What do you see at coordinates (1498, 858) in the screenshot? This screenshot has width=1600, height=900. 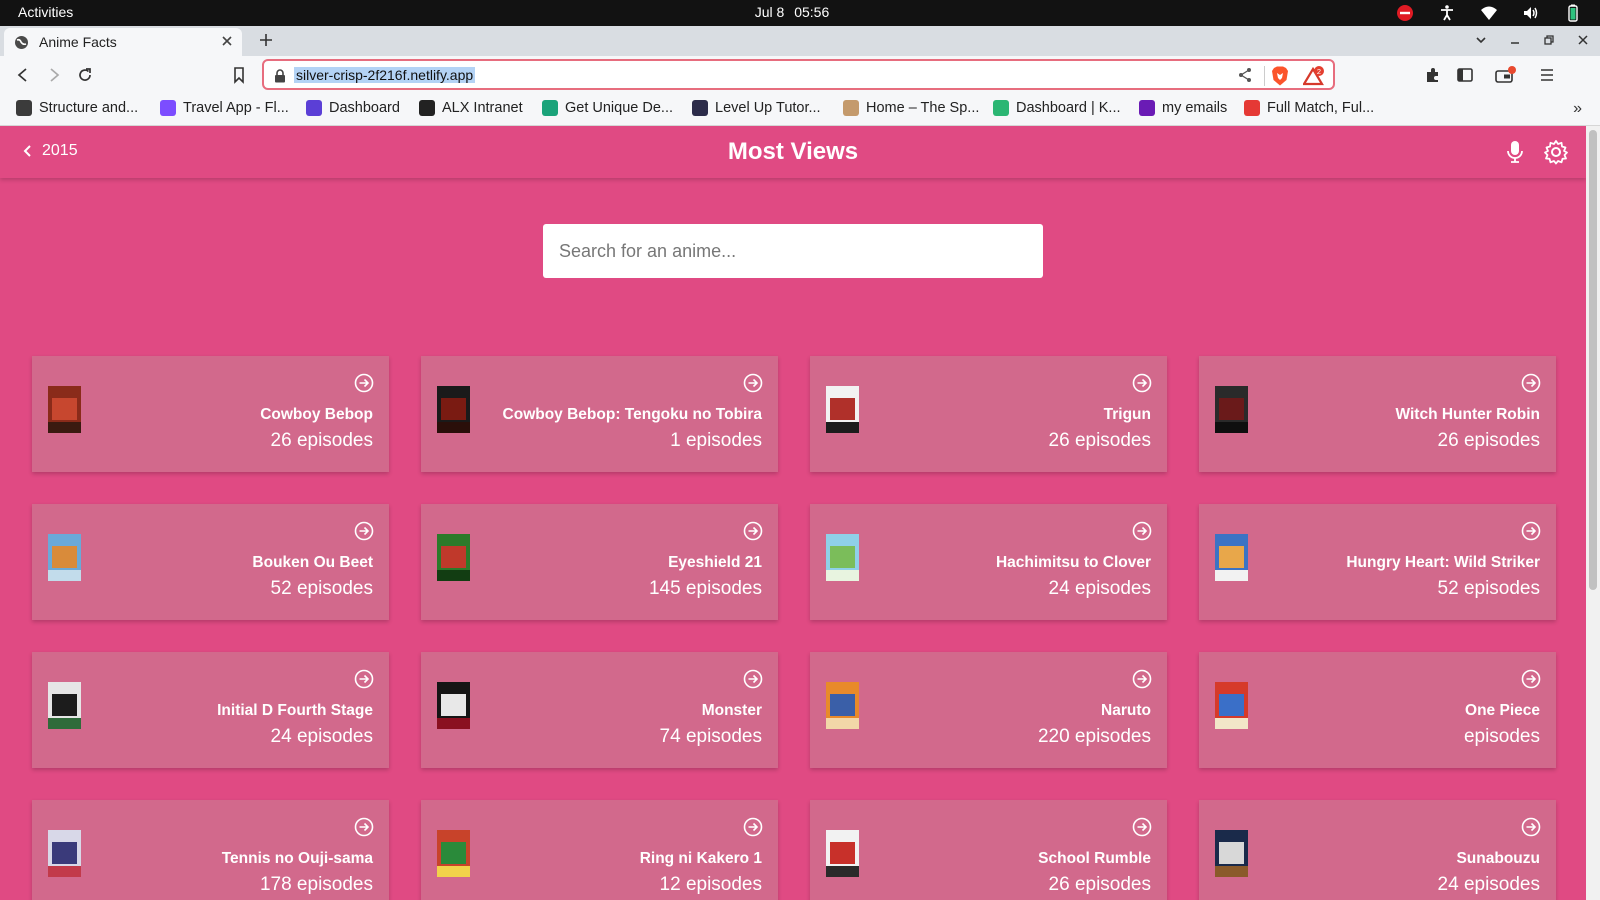 I see `anime-title: Sunabouzu` at bounding box center [1498, 858].